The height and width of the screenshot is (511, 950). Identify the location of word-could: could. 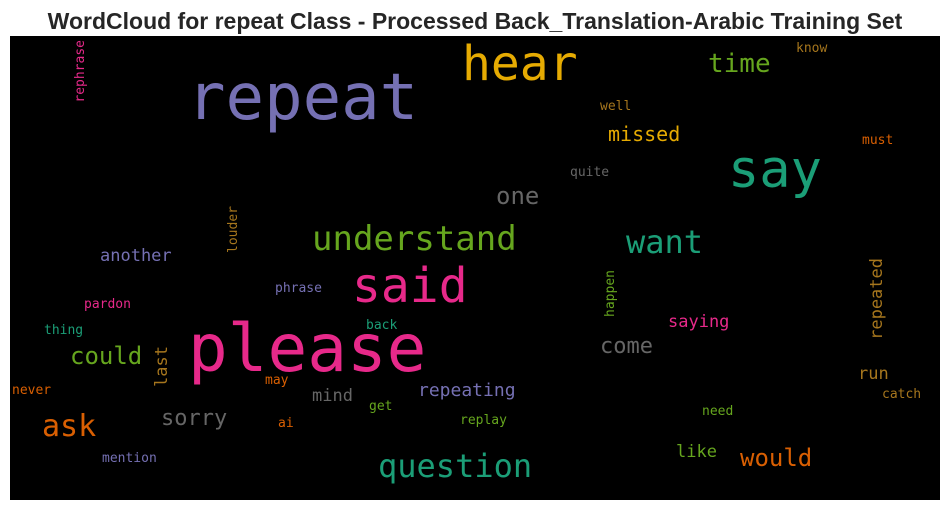
(106, 356).